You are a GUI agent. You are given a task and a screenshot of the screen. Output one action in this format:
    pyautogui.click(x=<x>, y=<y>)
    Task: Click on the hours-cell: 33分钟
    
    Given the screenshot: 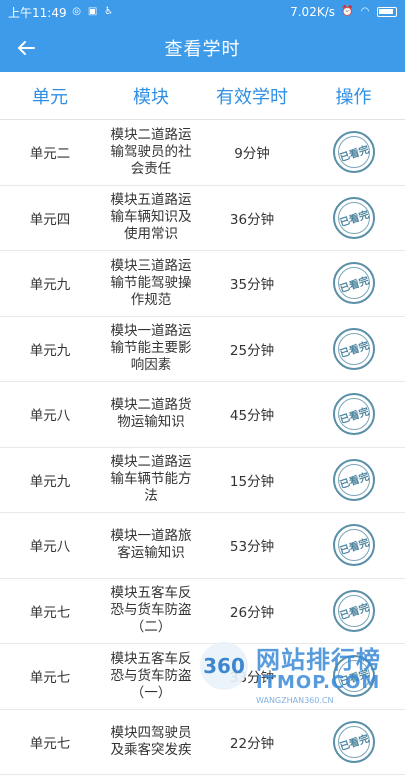 What is the action you would take?
    pyautogui.click(x=252, y=676)
    